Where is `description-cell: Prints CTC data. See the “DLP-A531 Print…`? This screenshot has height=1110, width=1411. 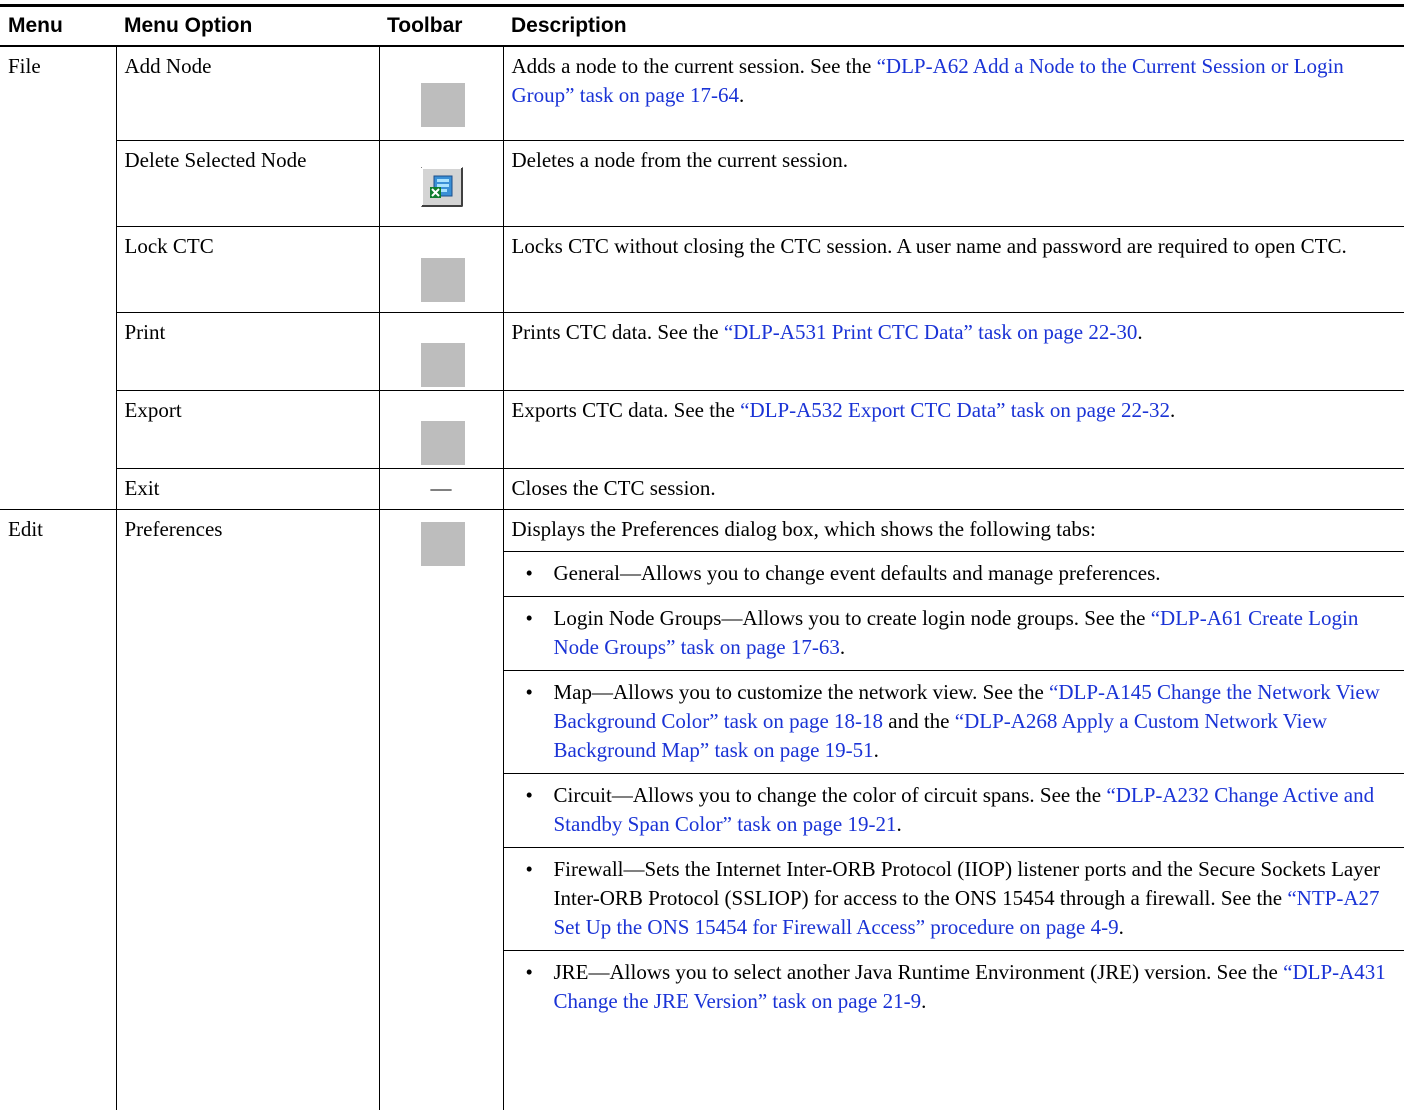 description-cell: Prints CTC data. See the “DLP-A531 Print… is located at coordinates (953, 351).